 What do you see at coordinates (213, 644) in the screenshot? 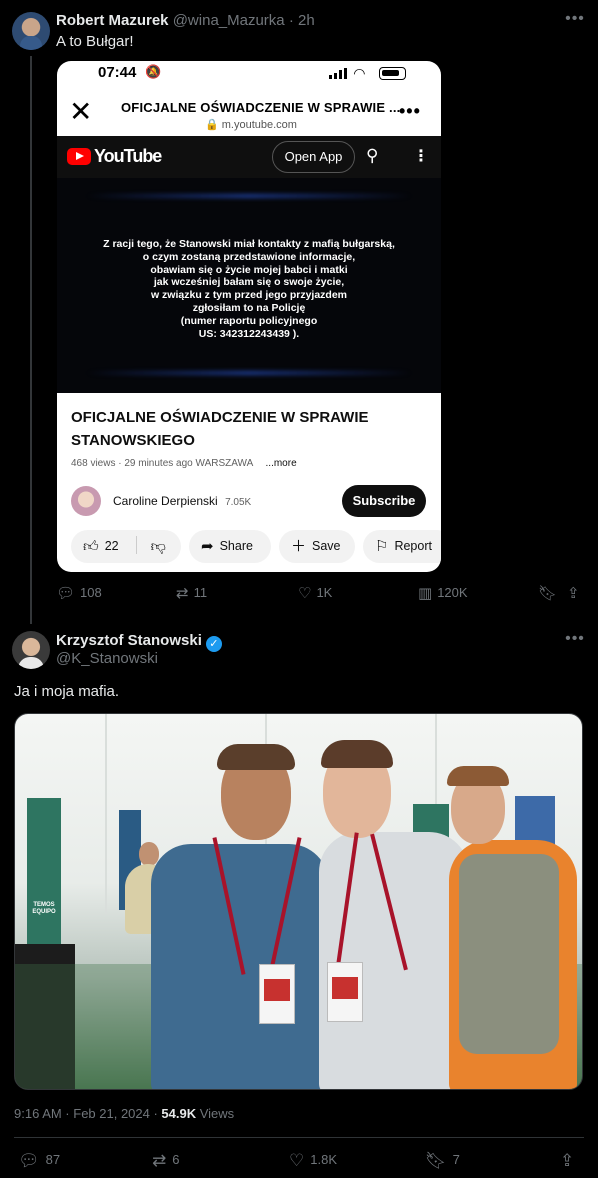
I see `verified-badge-icon: ✓` at bounding box center [213, 644].